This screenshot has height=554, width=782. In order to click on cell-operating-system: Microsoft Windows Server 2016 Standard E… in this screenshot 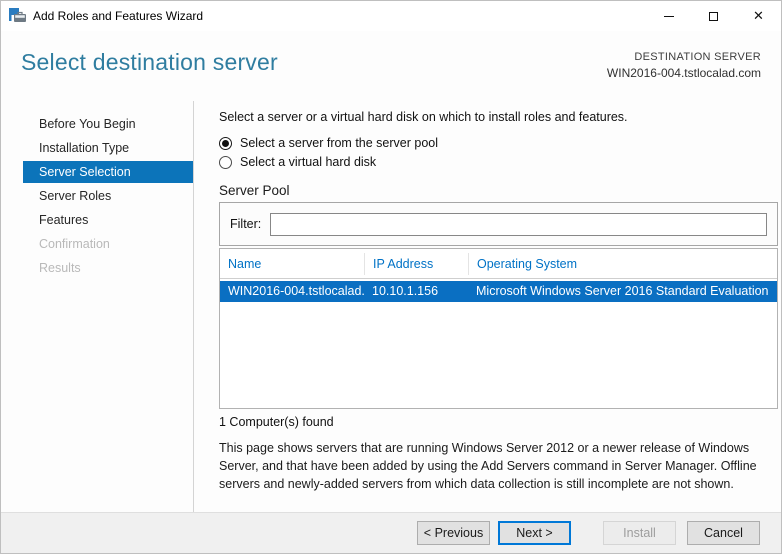, I will do `click(622, 291)`.